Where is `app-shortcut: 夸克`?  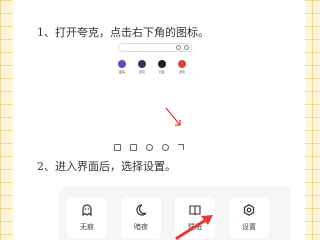
app-shortcut: 夸克 is located at coordinates (142, 67).